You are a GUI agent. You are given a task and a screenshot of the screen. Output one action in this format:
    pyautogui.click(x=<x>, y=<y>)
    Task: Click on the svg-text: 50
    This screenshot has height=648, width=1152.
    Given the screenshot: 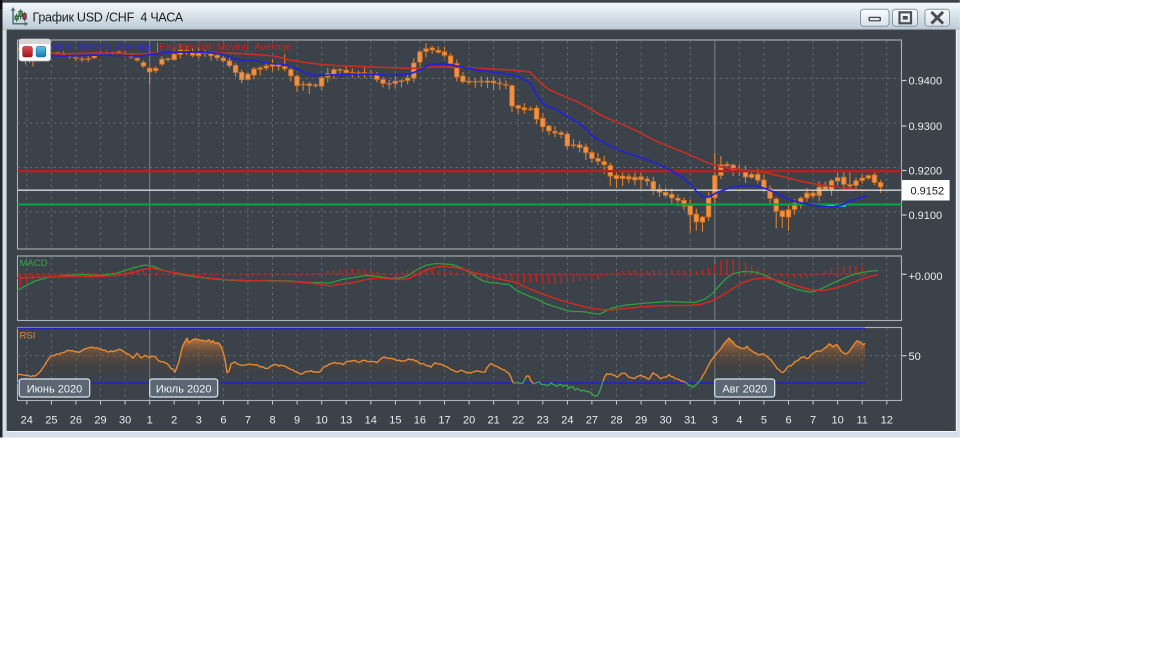 What is the action you would take?
    pyautogui.click(x=915, y=357)
    